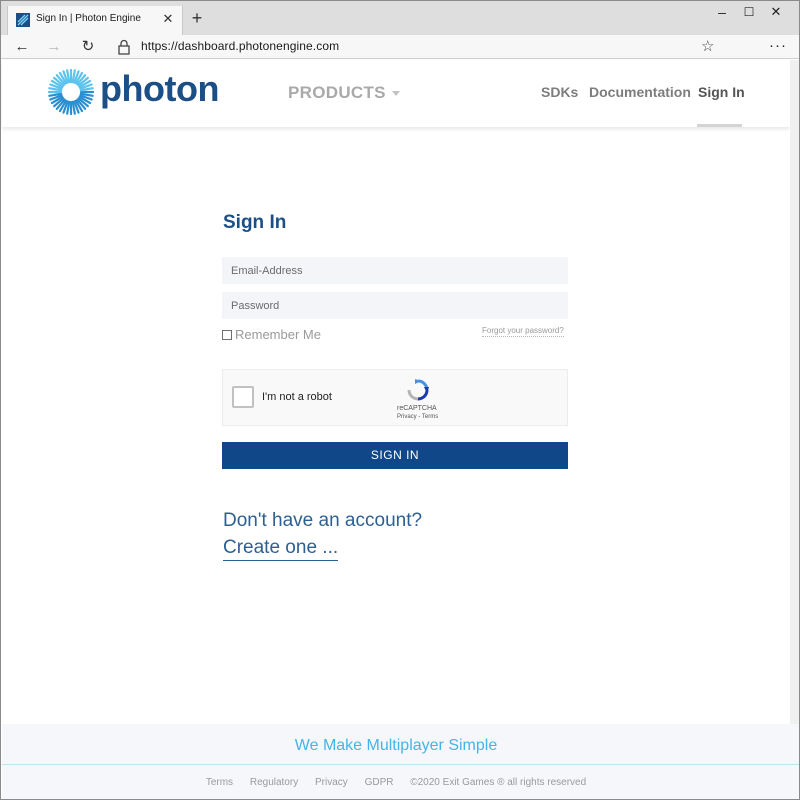  I want to click on recaptcha-label: I'm not a robot, so click(297, 397).